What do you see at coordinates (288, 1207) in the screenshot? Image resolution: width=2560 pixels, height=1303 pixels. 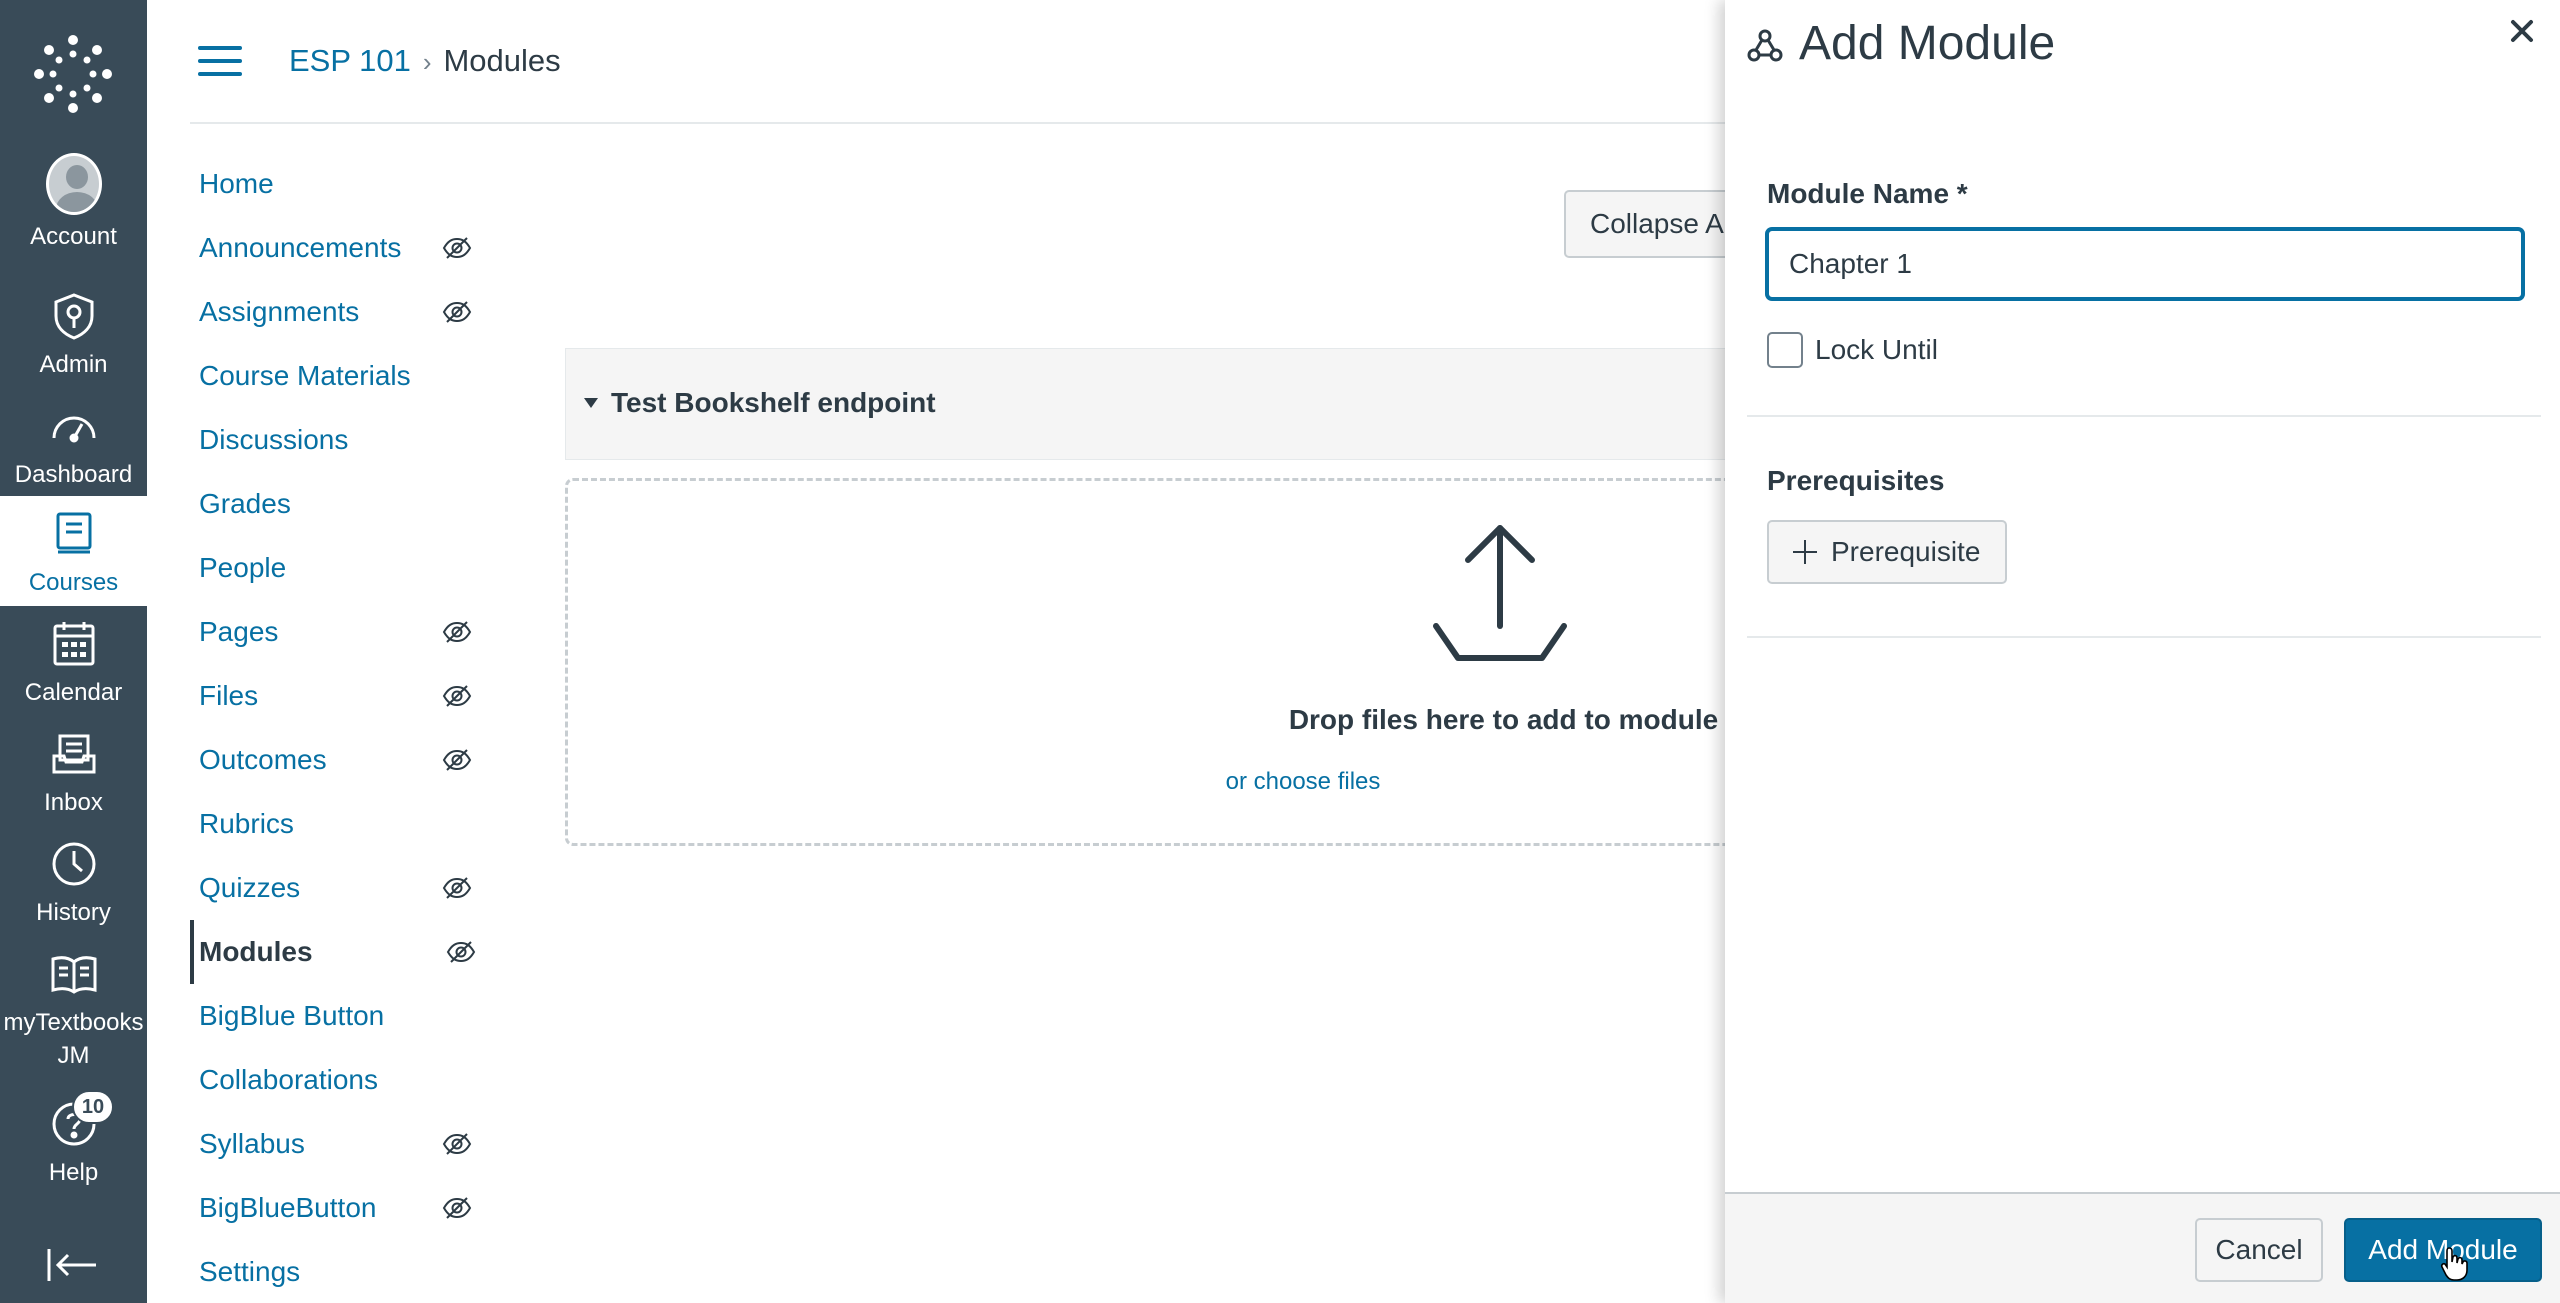 I see `course-nav-label: BigBlueButton` at bounding box center [288, 1207].